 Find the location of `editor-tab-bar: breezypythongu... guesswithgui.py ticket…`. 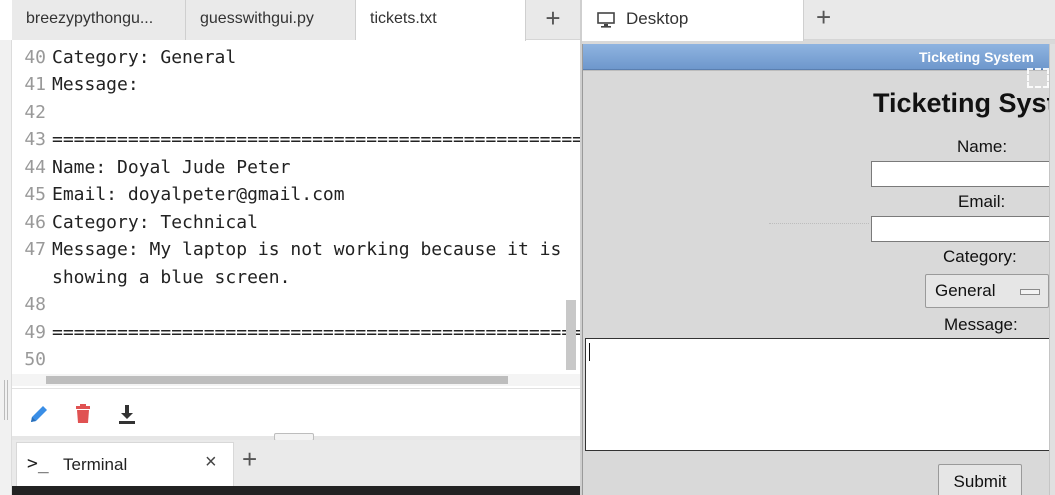

editor-tab-bar: breezypythongu... guesswithgui.py ticket… is located at coordinates (296, 20).